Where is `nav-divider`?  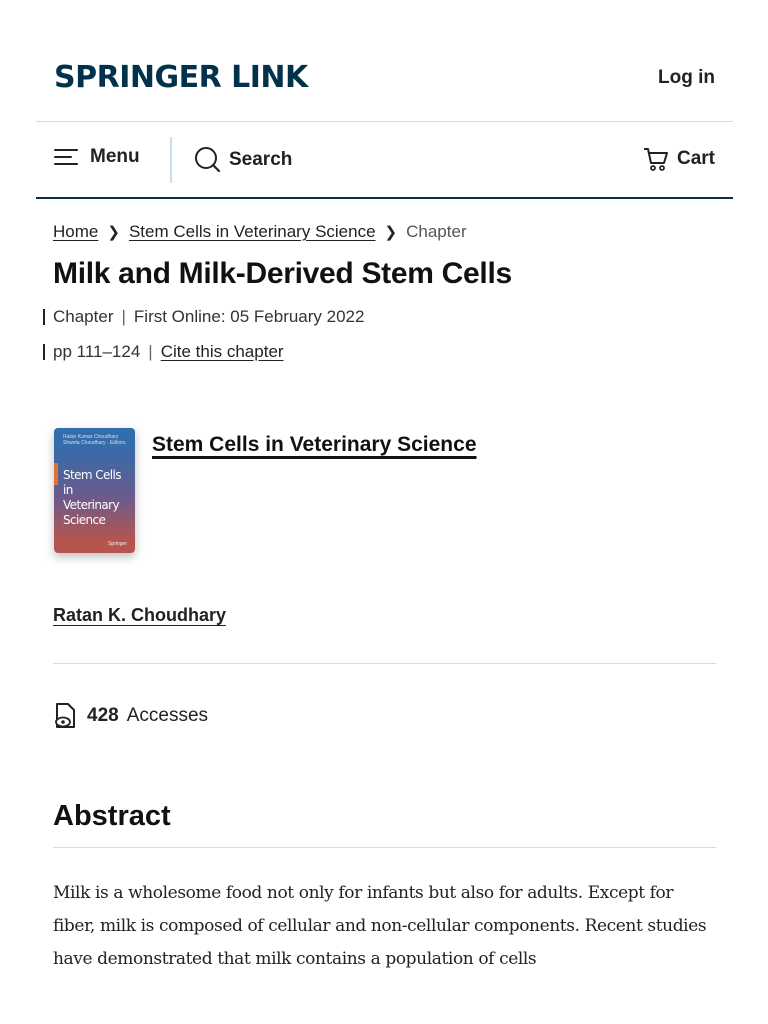
nav-divider is located at coordinates (171, 160).